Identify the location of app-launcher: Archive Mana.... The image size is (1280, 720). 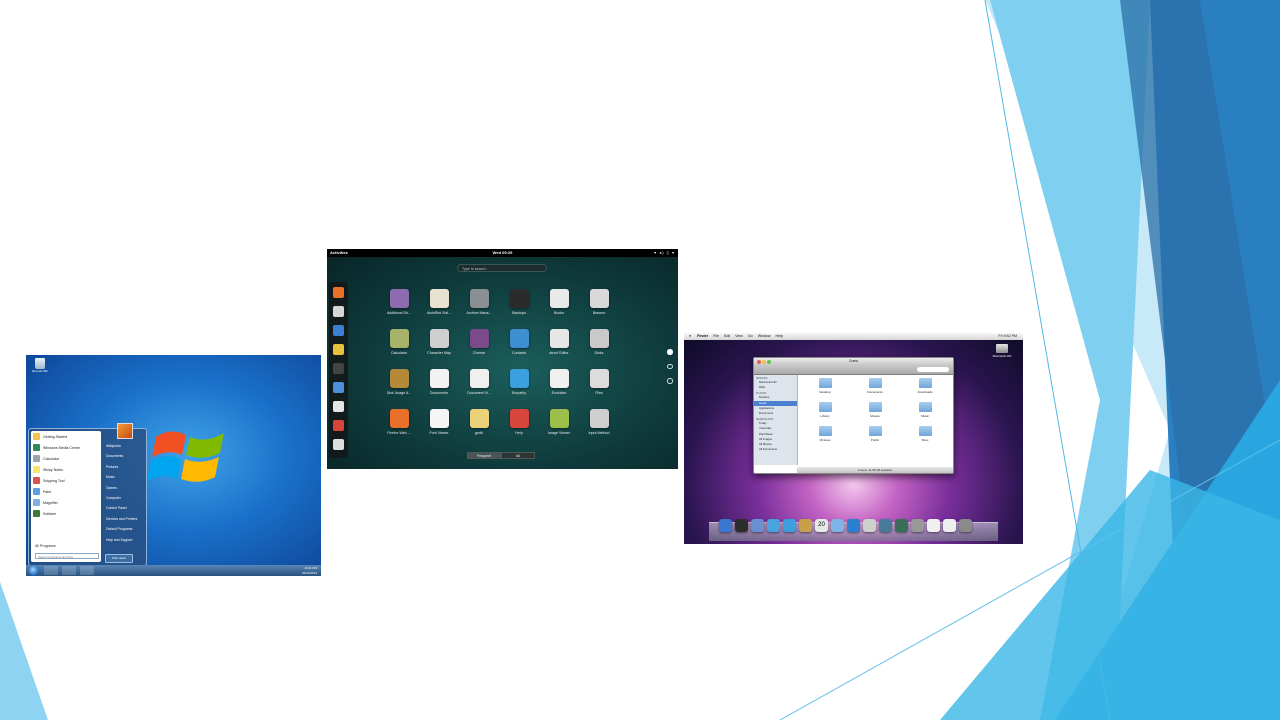
(479, 309).